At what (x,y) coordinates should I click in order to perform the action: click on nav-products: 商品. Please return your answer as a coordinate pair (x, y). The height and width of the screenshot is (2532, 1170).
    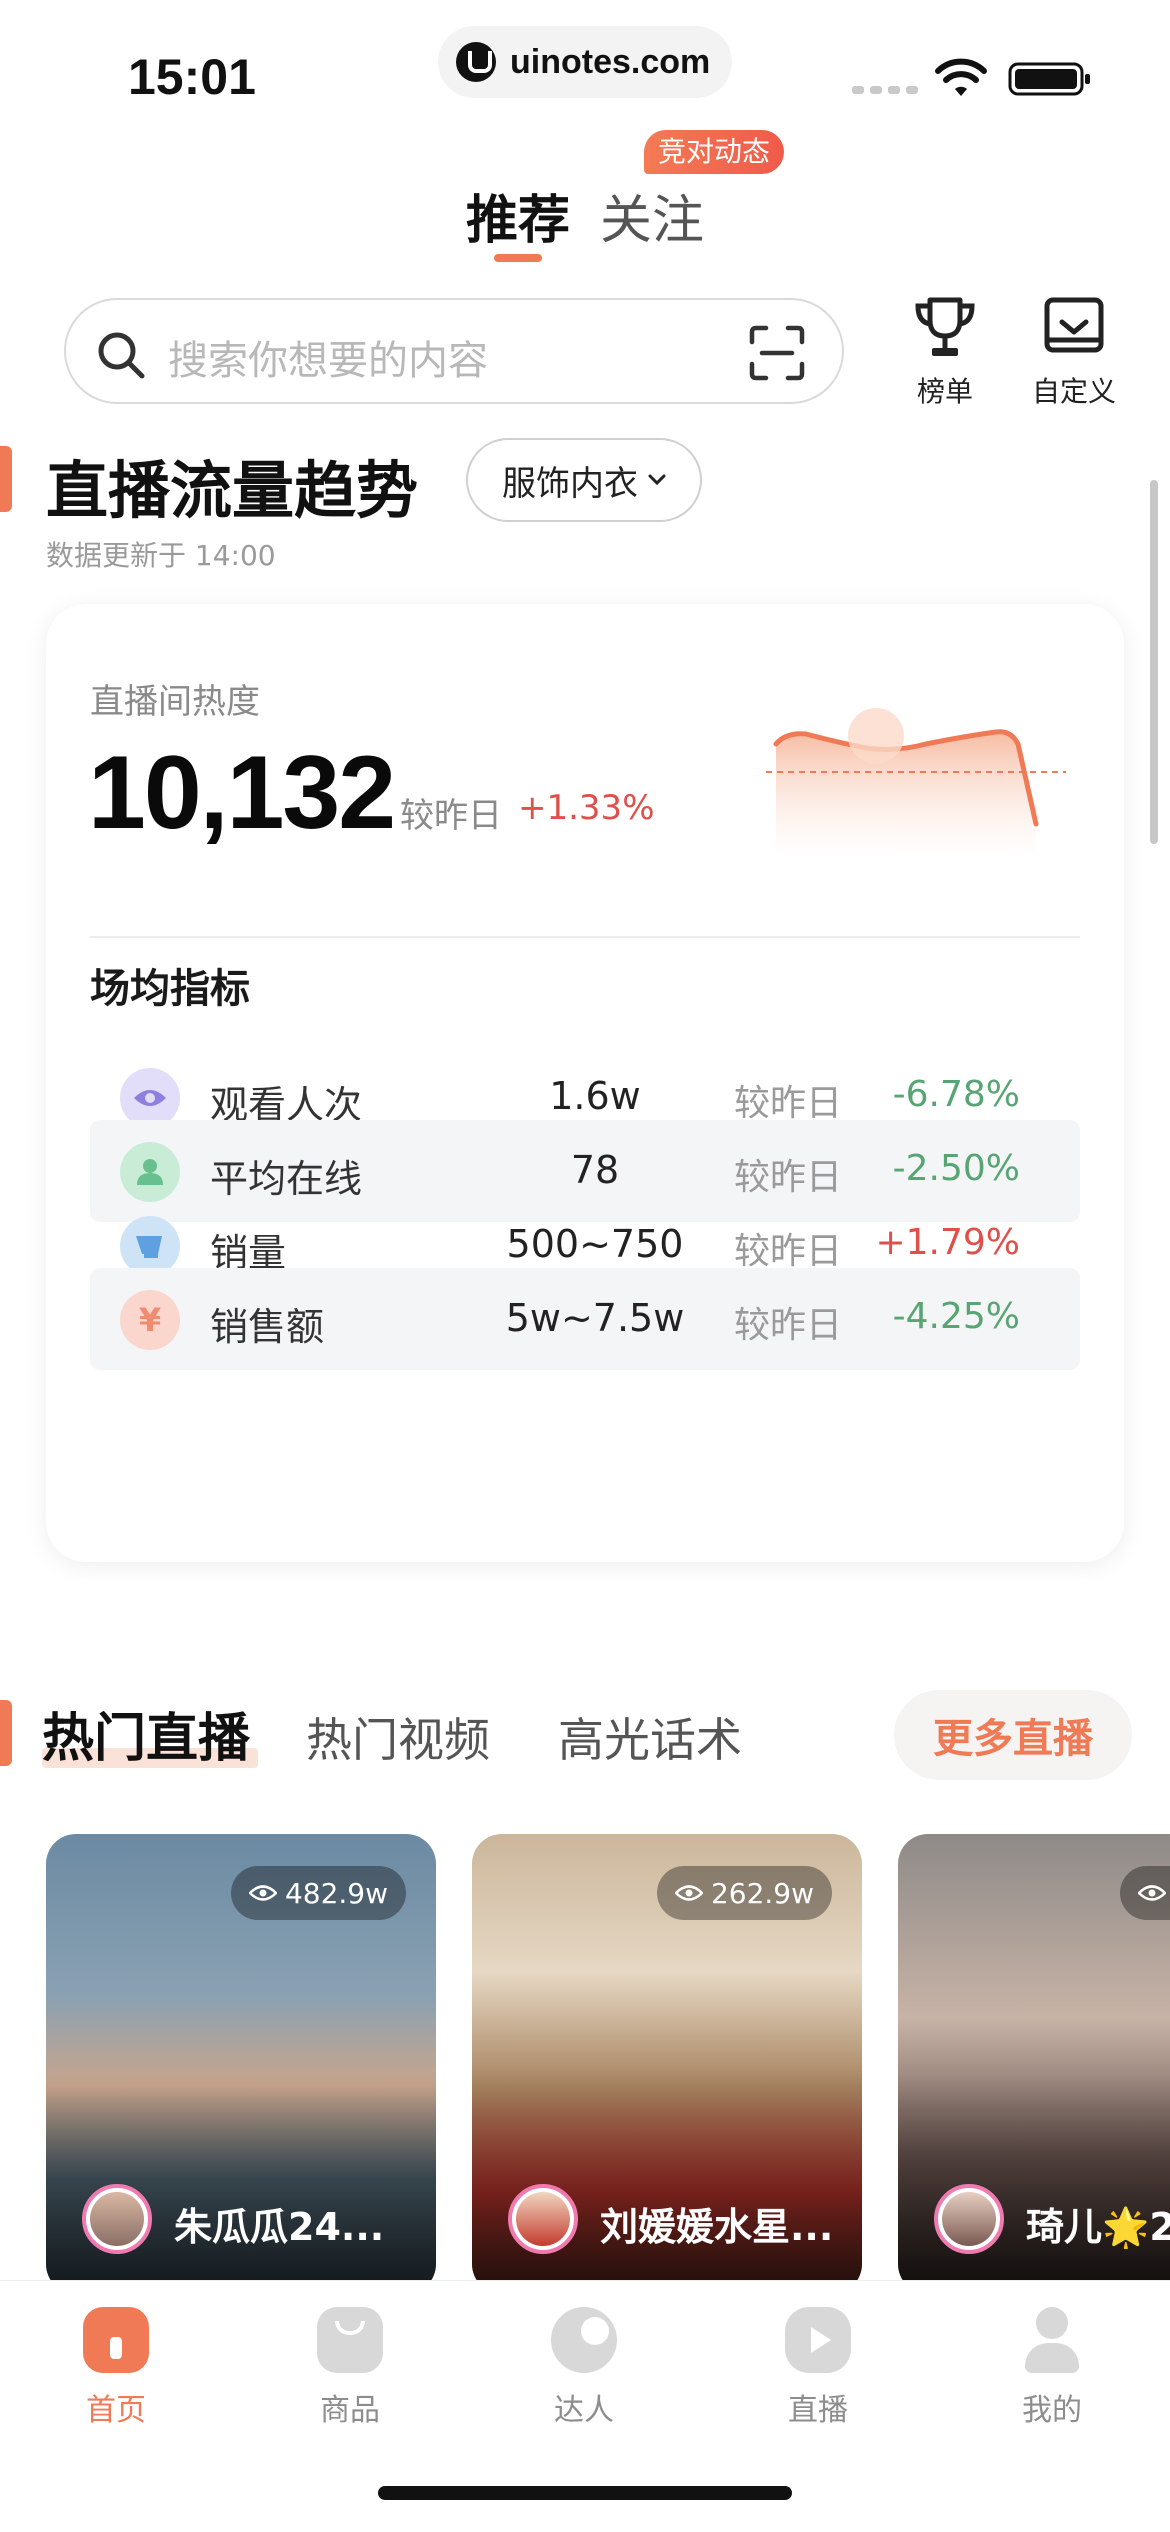
    Looking at the image, I should click on (350, 2368).